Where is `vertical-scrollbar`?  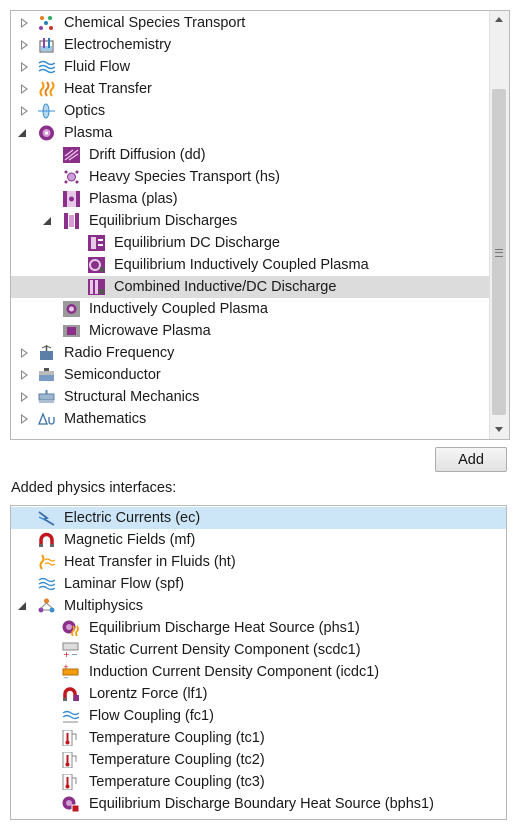 vertical-scrollbar is located at coordinates (499, 225).